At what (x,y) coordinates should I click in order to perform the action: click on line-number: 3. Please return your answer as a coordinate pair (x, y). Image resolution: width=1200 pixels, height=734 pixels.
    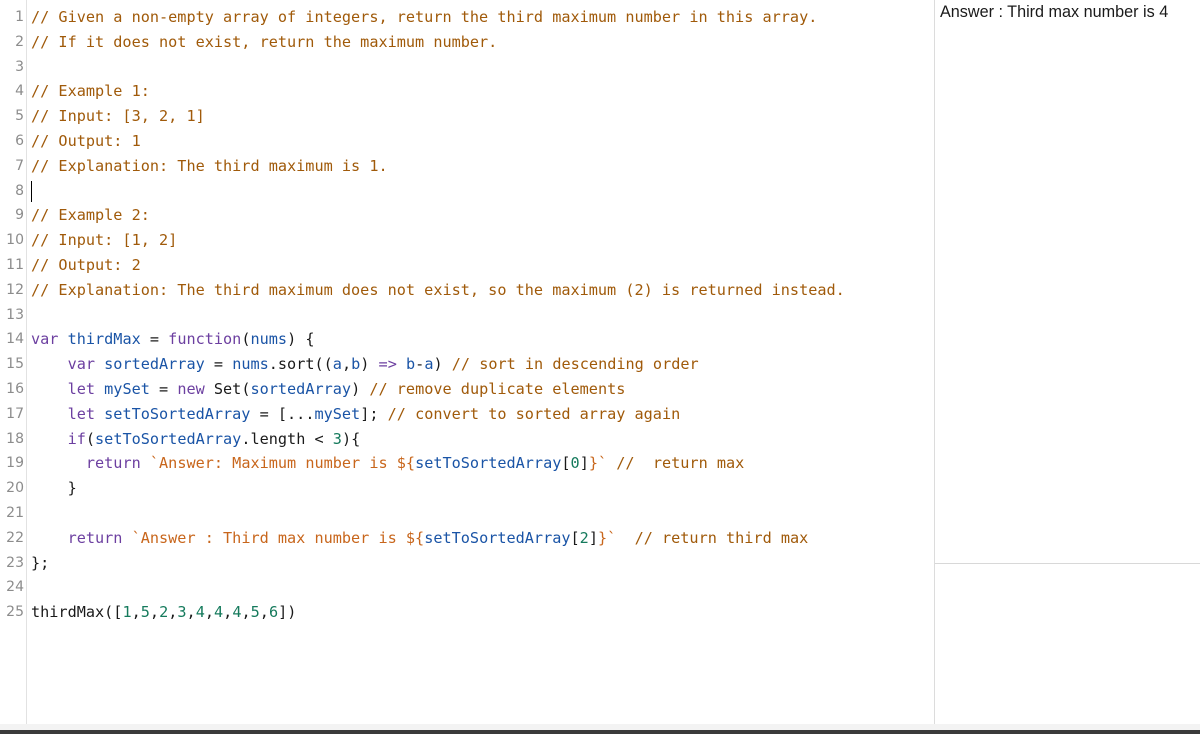
    Looking at the image, I should click on (19, 66).